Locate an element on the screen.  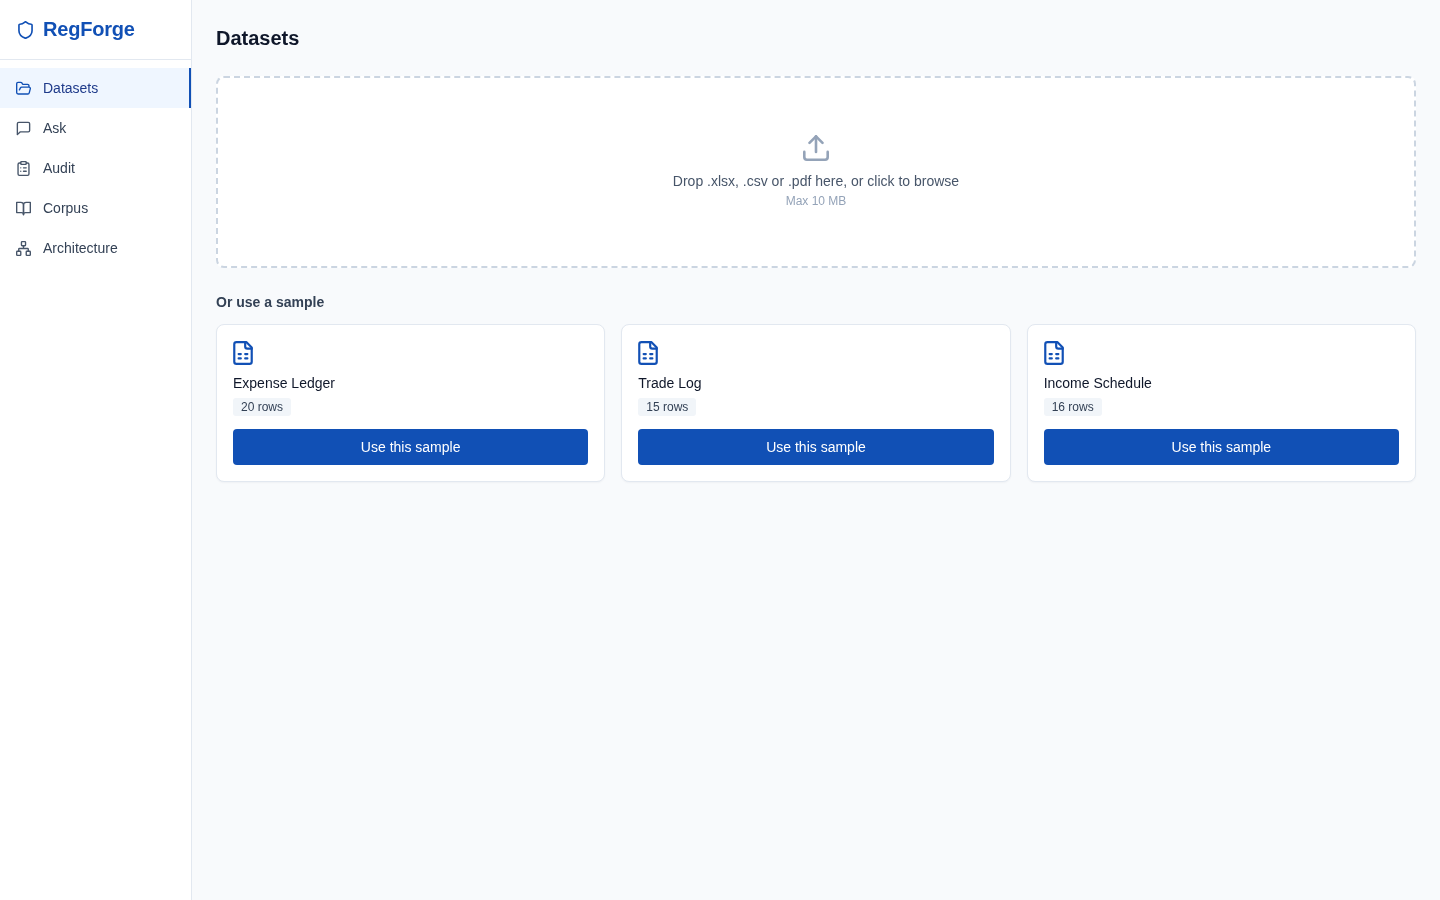
sample-name: Expense Ledger is located at coordinates (284, 383).